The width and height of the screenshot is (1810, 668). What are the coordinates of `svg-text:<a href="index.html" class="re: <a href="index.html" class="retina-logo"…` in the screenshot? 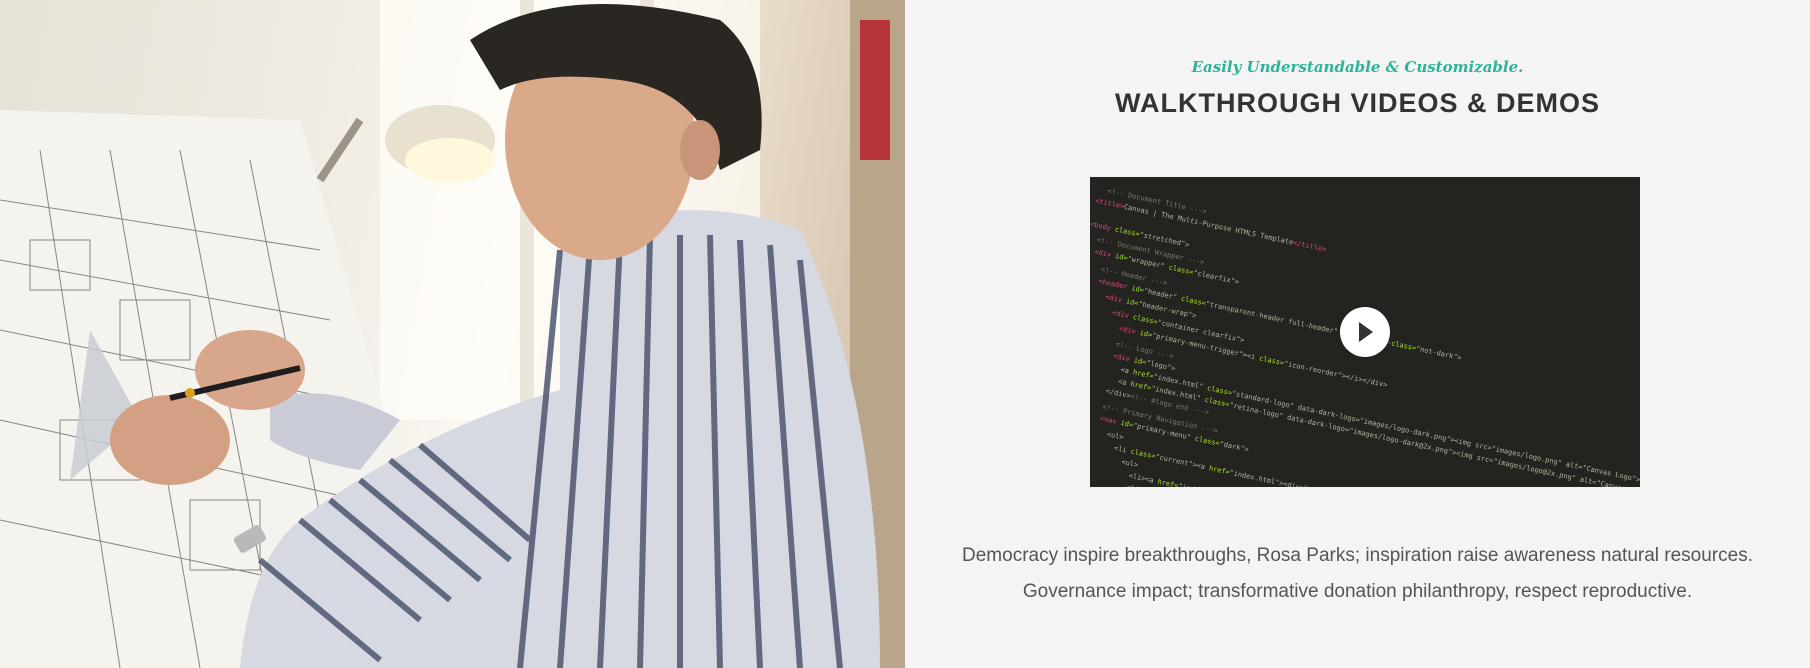 It's located at (1378, 432).